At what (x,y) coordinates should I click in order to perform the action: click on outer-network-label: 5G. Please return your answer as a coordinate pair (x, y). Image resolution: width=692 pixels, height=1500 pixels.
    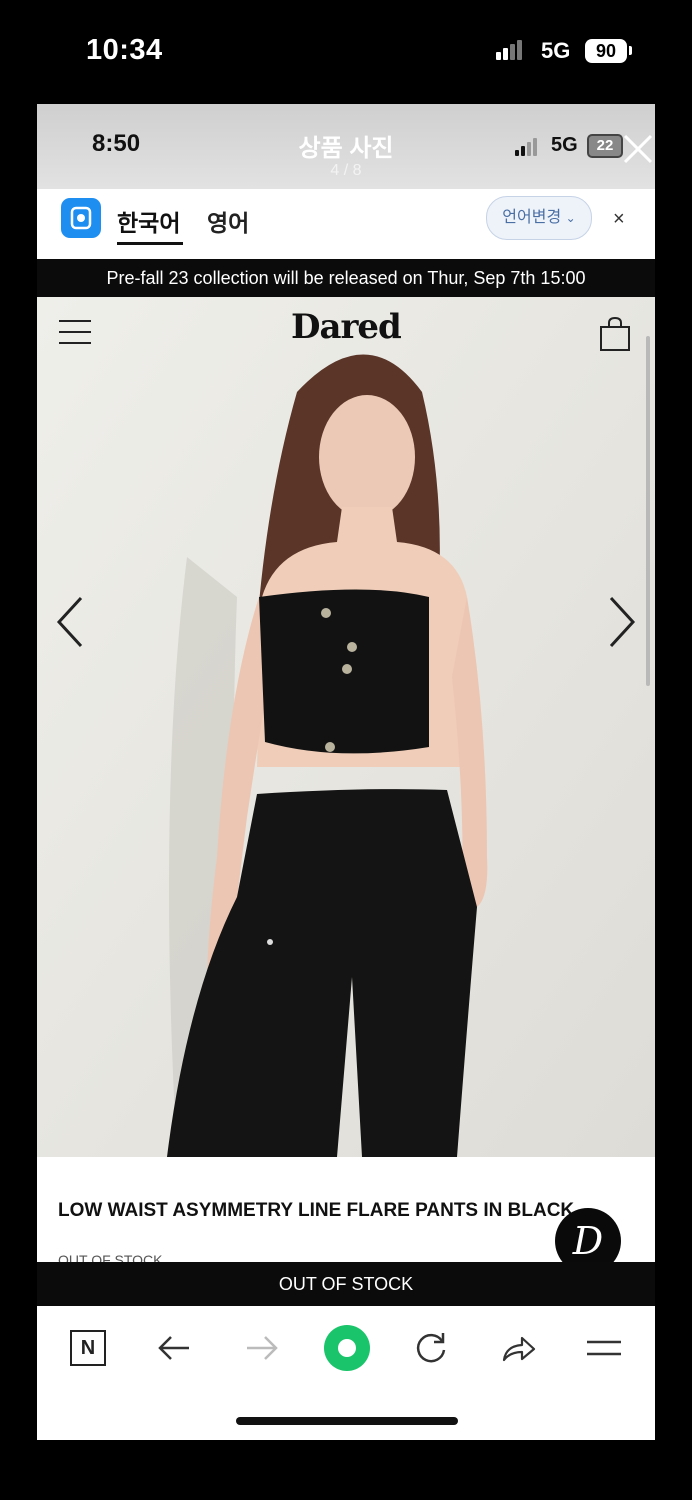
    Looking at the image, I should click on (556, 50).